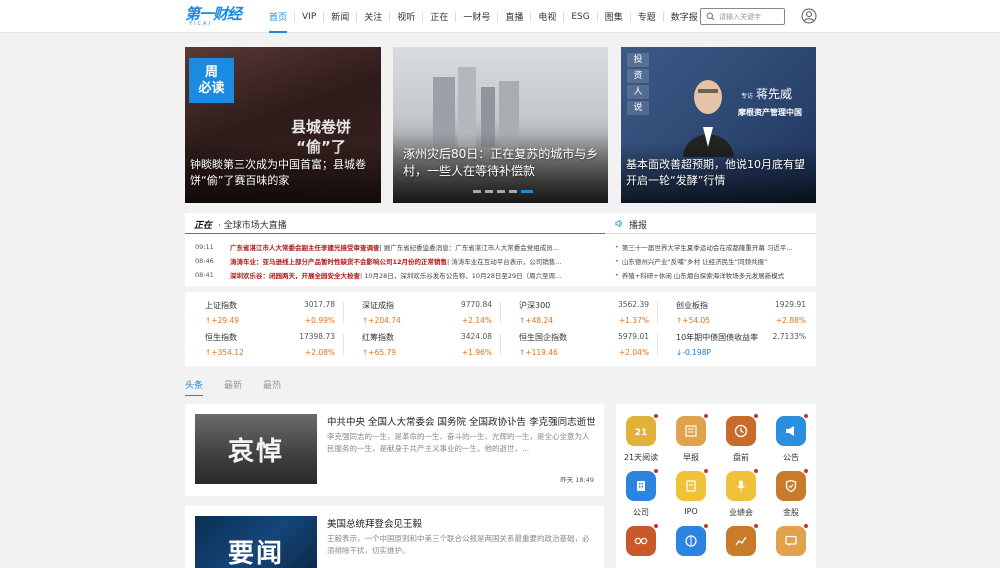 This screenshot has height=568, width=1000. Describe the element at coordinates (638, 60) in the screenshot. I see `tag-char: 投` at that location.